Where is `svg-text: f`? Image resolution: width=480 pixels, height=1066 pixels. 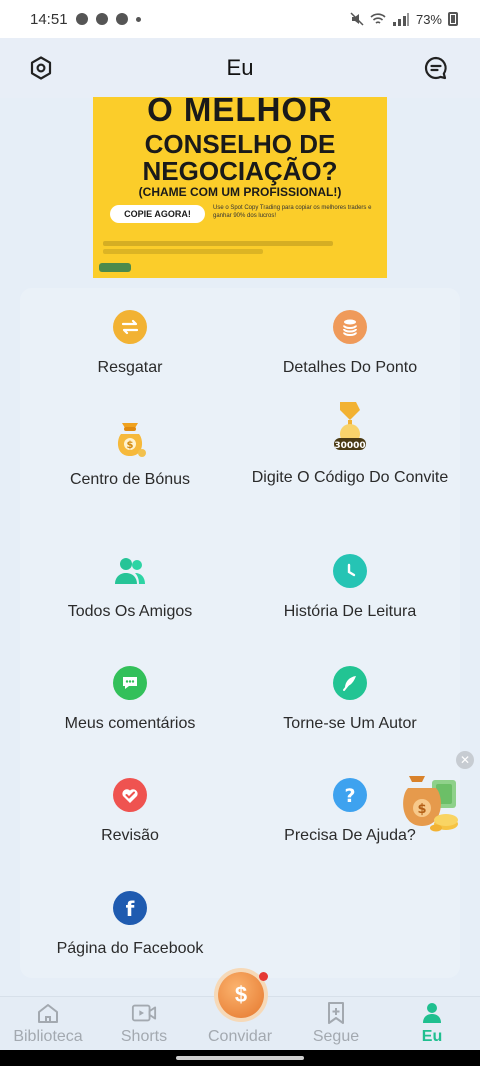 svg-text: f is located at coordinates (130, 908).